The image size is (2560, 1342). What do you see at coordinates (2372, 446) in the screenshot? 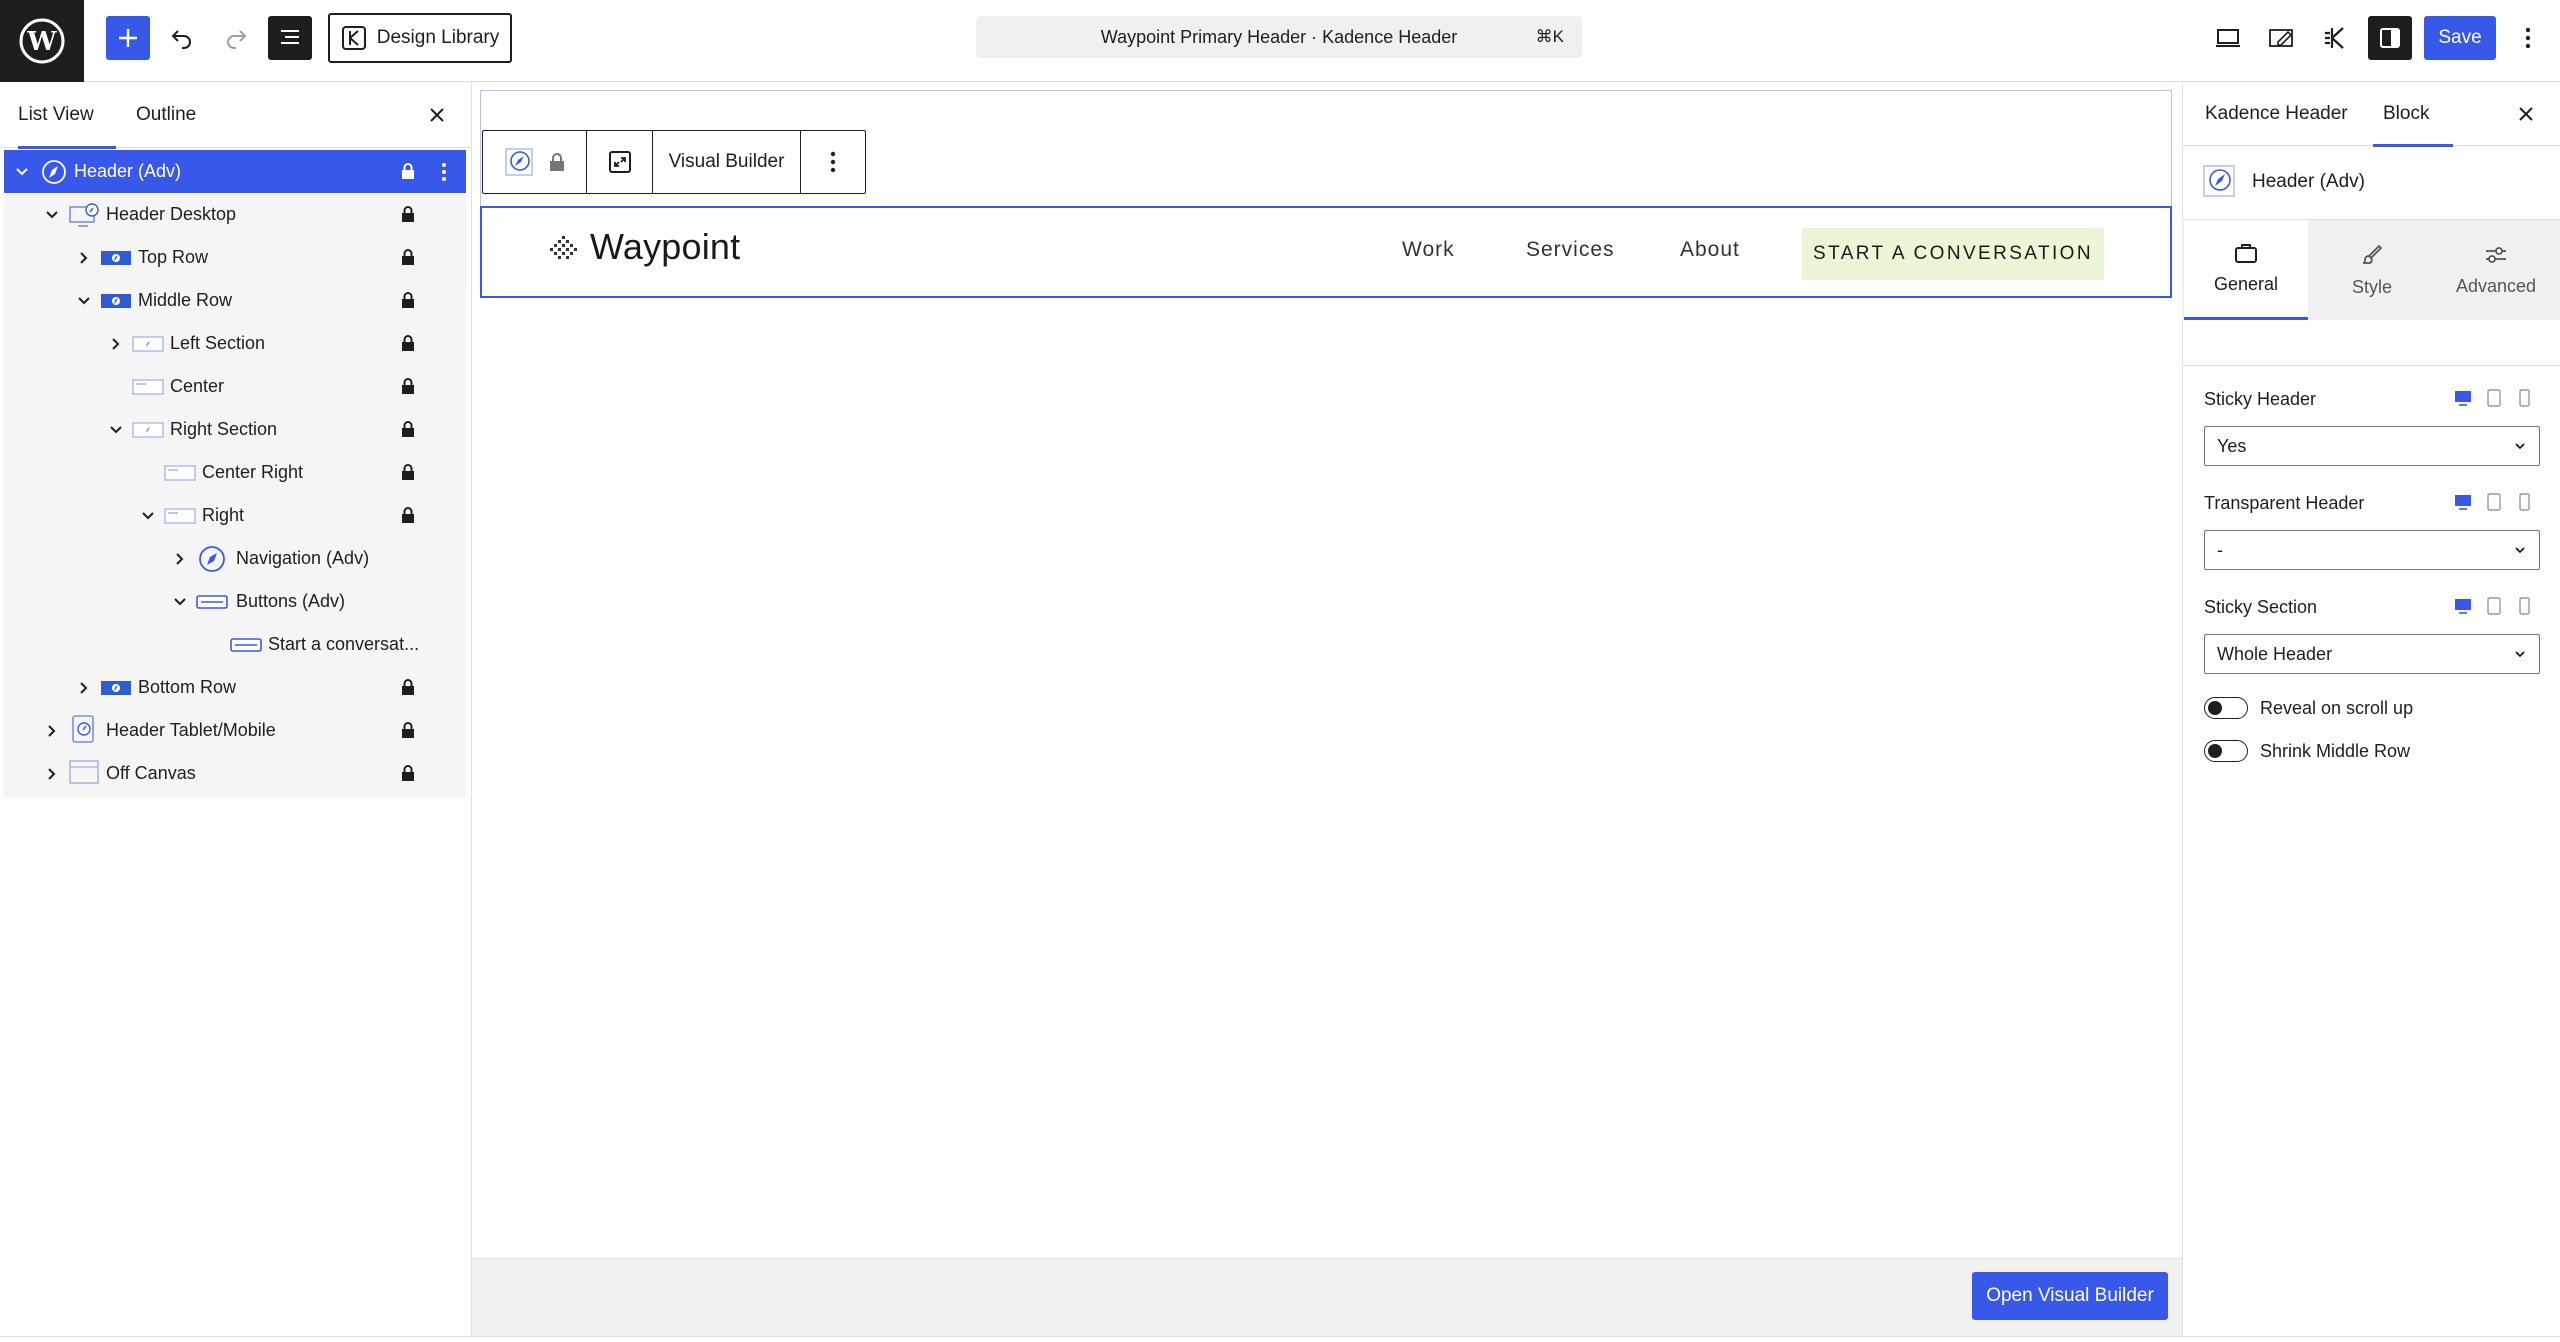
I see `sticky-header-select: Yes` at bounding box center [2372, 446].